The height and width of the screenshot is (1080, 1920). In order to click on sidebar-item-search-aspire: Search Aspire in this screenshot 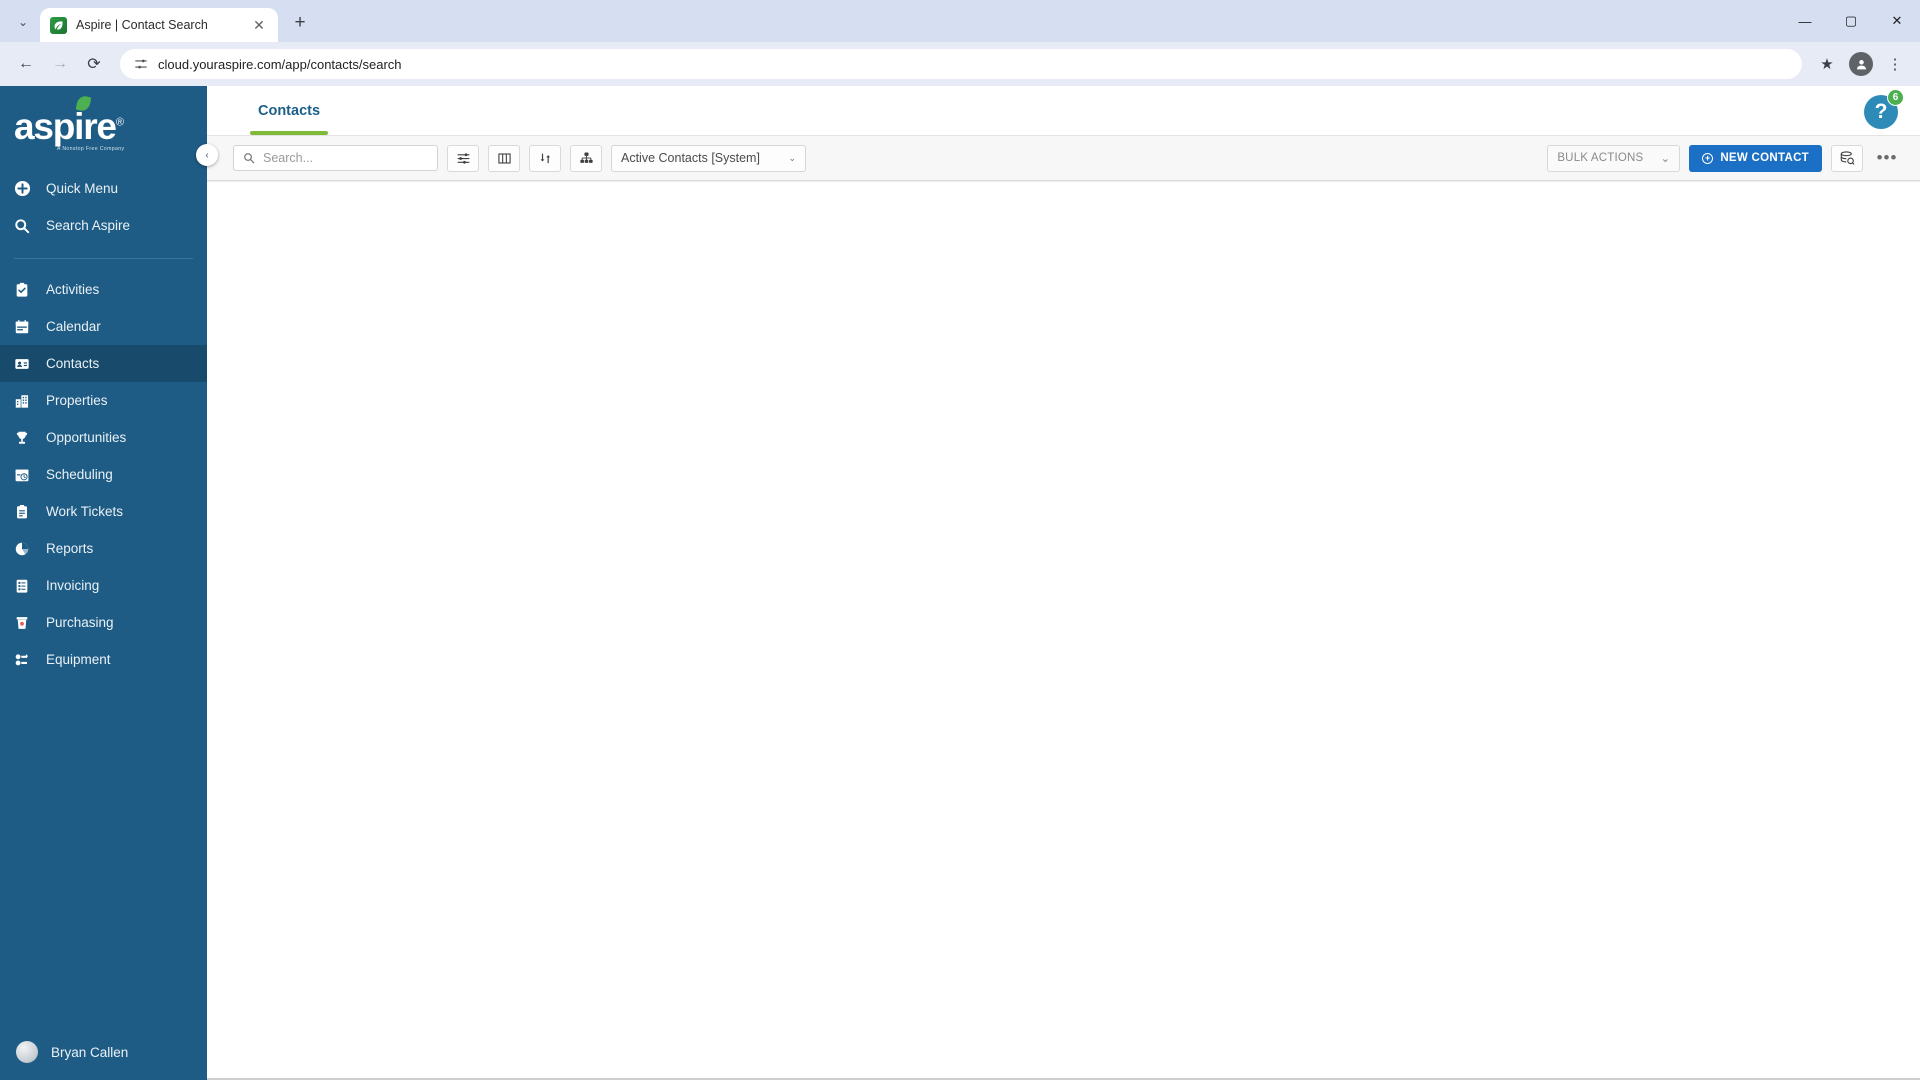, I will do `click(103, 225)`.